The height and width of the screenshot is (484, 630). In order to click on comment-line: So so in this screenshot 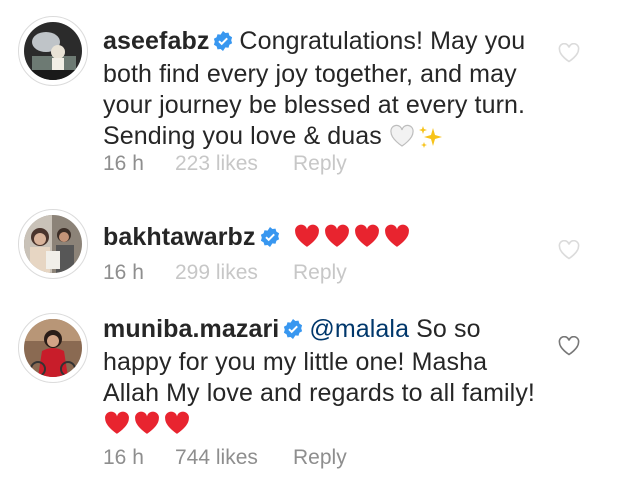, I will do `click(448, 329)`.